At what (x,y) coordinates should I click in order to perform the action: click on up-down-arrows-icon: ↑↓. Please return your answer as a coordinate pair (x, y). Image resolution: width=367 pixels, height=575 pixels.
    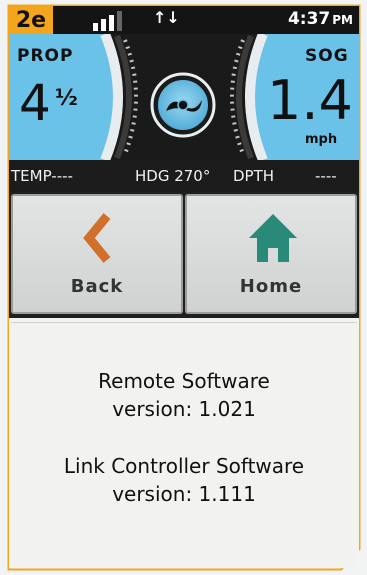
    Looking at the image, I should click on (166, 17).